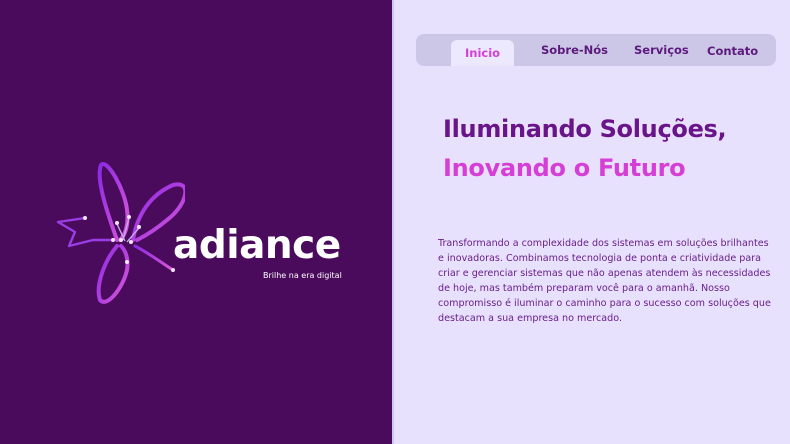 The height and width of the screenshot is (444, 790). I want to click on main-navbar: Inicio Sobre-Nós Serviços Contato, so click(596, 50).